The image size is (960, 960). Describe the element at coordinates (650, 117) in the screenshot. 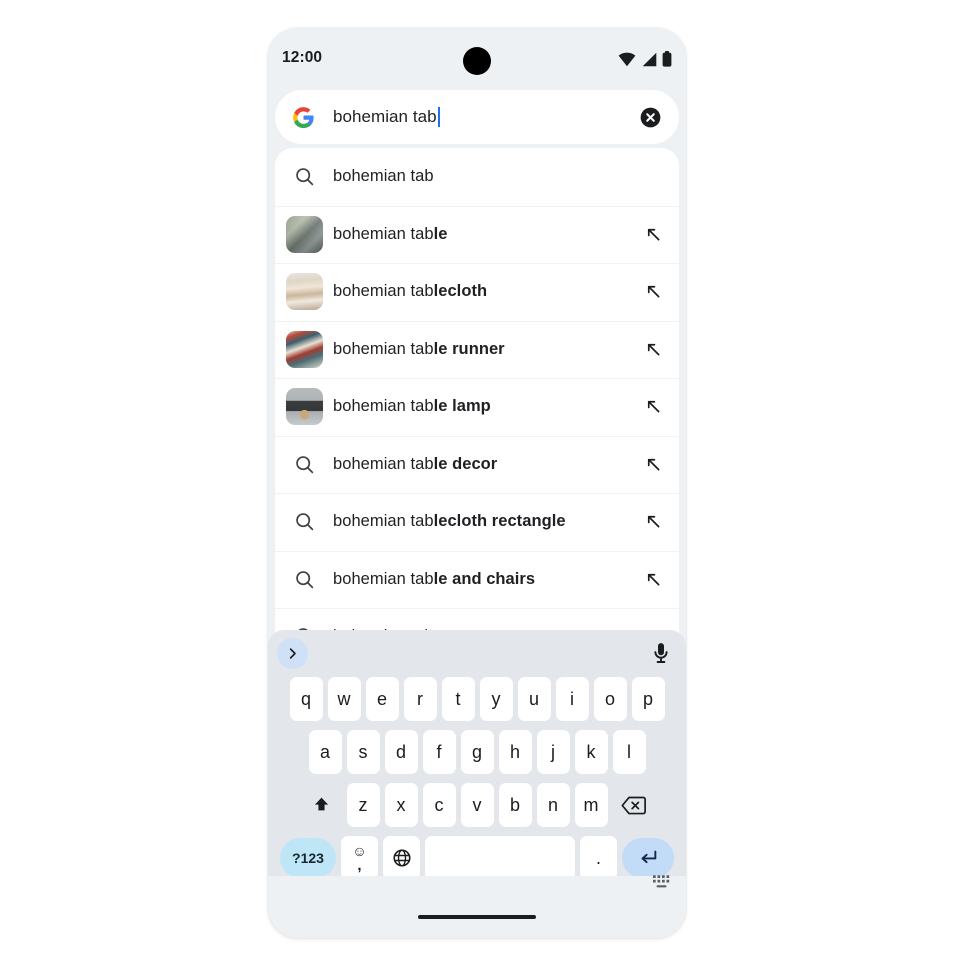

I see `clear-search-icon` at that location.